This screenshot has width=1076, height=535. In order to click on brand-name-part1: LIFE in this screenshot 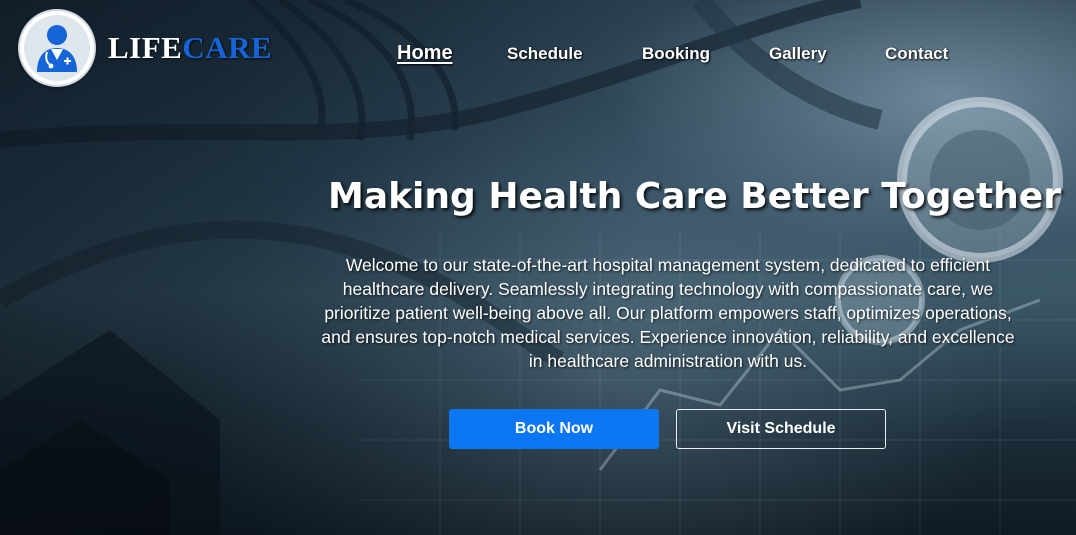, I will do `click(145, 47)`.